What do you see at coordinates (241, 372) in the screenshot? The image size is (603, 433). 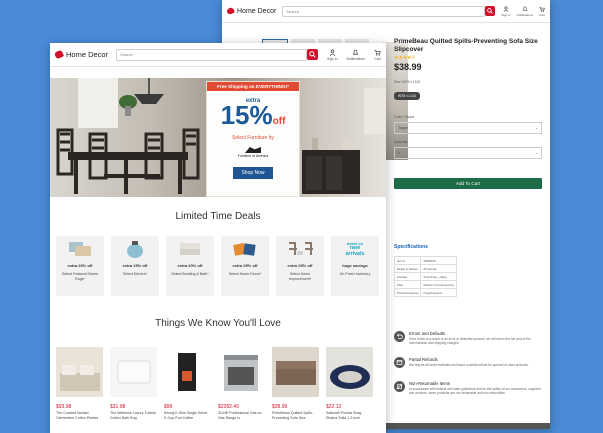 I see `range-icon` at bounding box center [241, 372].